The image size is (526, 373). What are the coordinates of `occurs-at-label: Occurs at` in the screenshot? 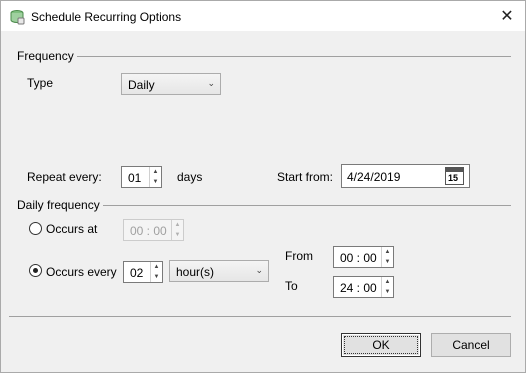 It's located at (72, 229).